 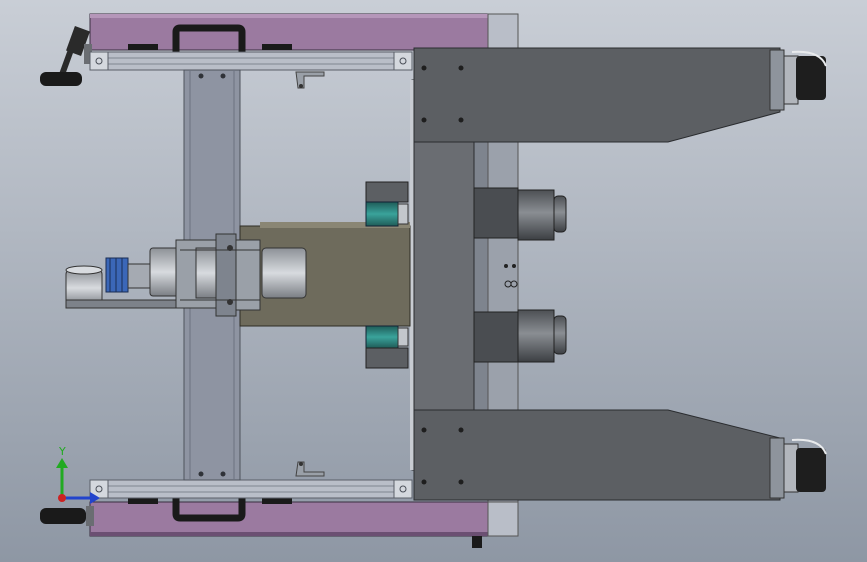 I want to click on triad-y-label: Y, so click(x=62, y=451).